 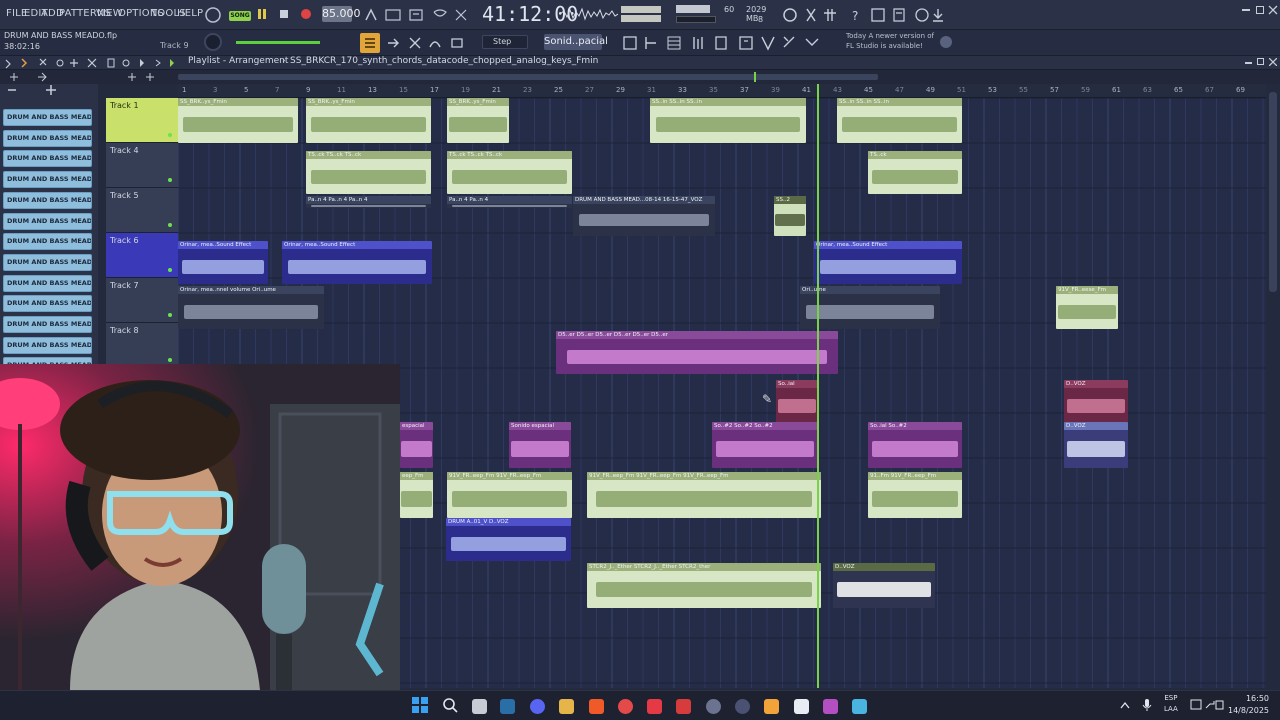 I want to click on audio-clip: SS..2, so click(x=790, y=216).